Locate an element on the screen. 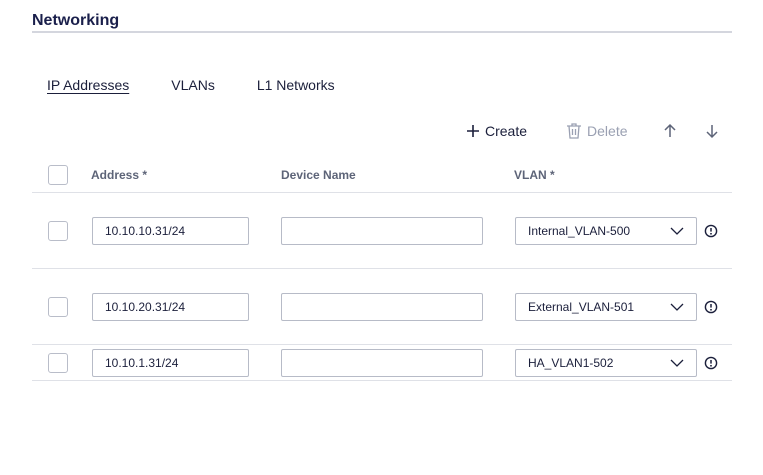 This screenshot has width=763, height=475. move-up-button is located at coordinates (670, 131).